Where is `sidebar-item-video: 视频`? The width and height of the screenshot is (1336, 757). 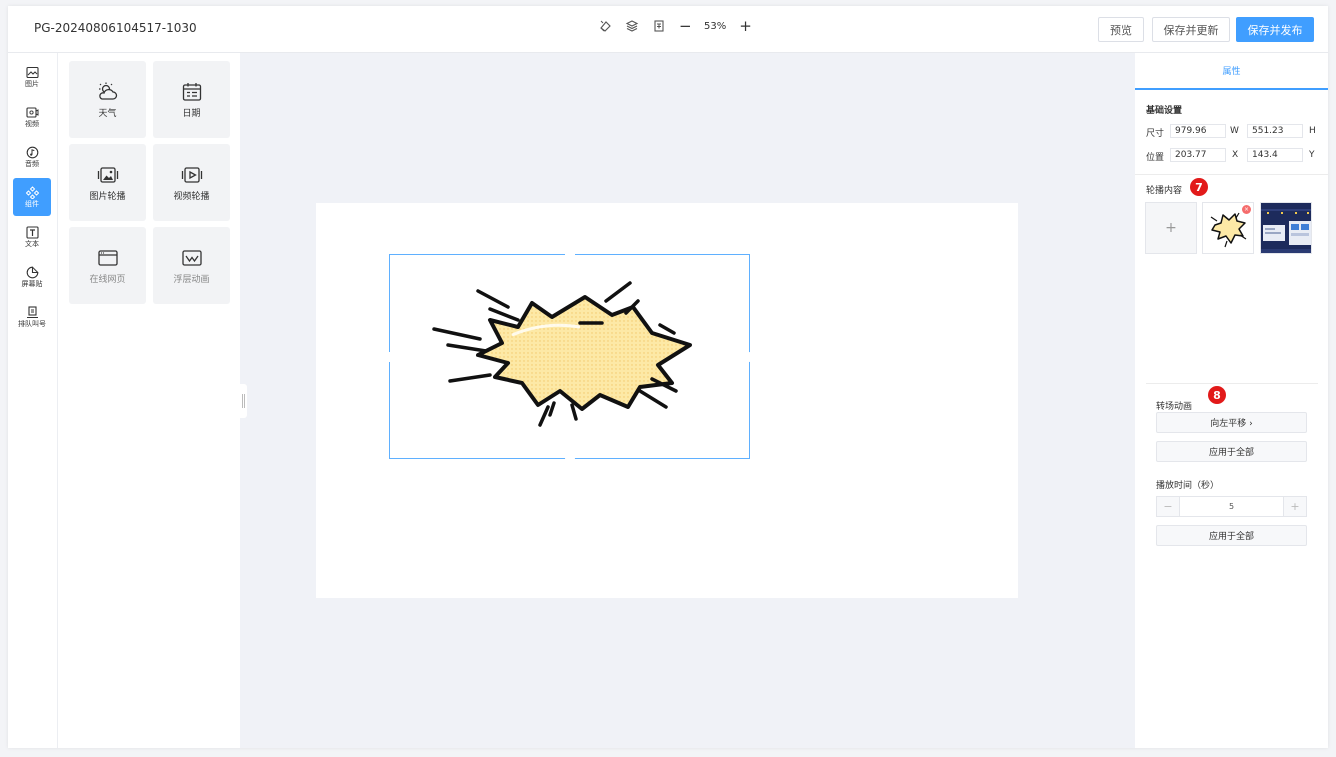
sidebar-item-video: 视频 is located at coordinates (32, 117).